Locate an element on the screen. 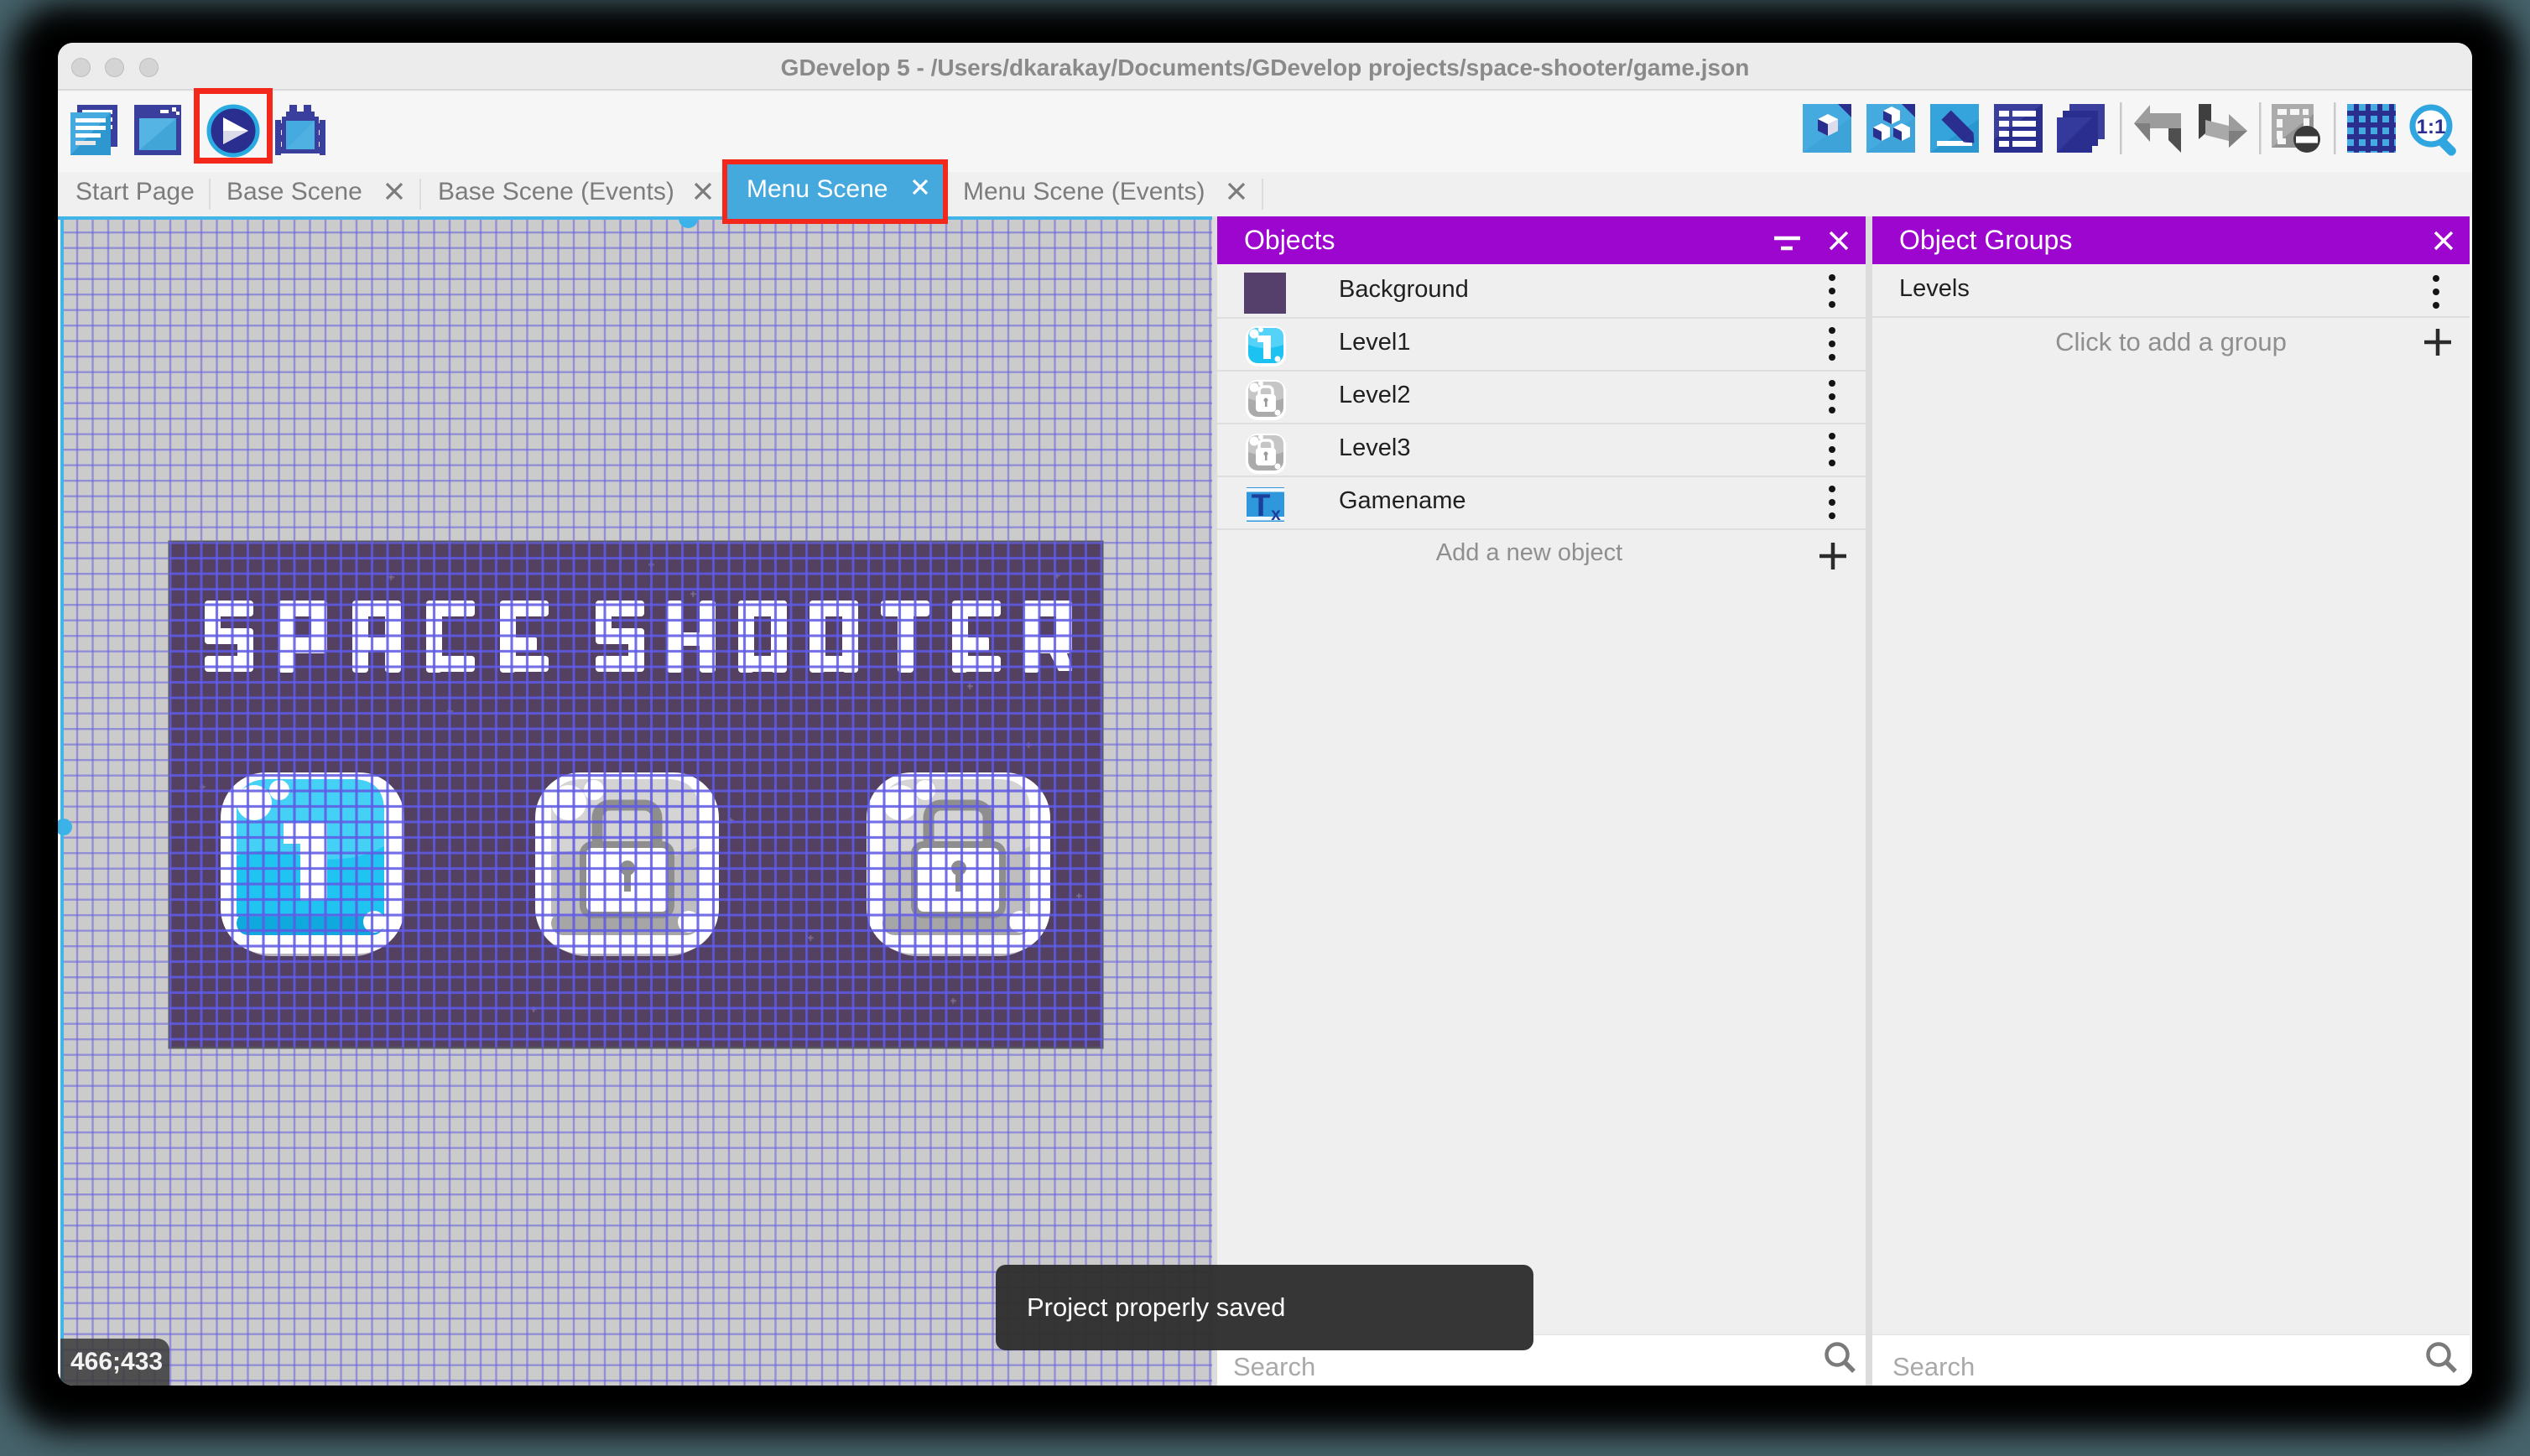 Image resolution: width=2530 pixels, height=1456 pixels. svg-text: 1:1 is located at coordinates (2431, 127).